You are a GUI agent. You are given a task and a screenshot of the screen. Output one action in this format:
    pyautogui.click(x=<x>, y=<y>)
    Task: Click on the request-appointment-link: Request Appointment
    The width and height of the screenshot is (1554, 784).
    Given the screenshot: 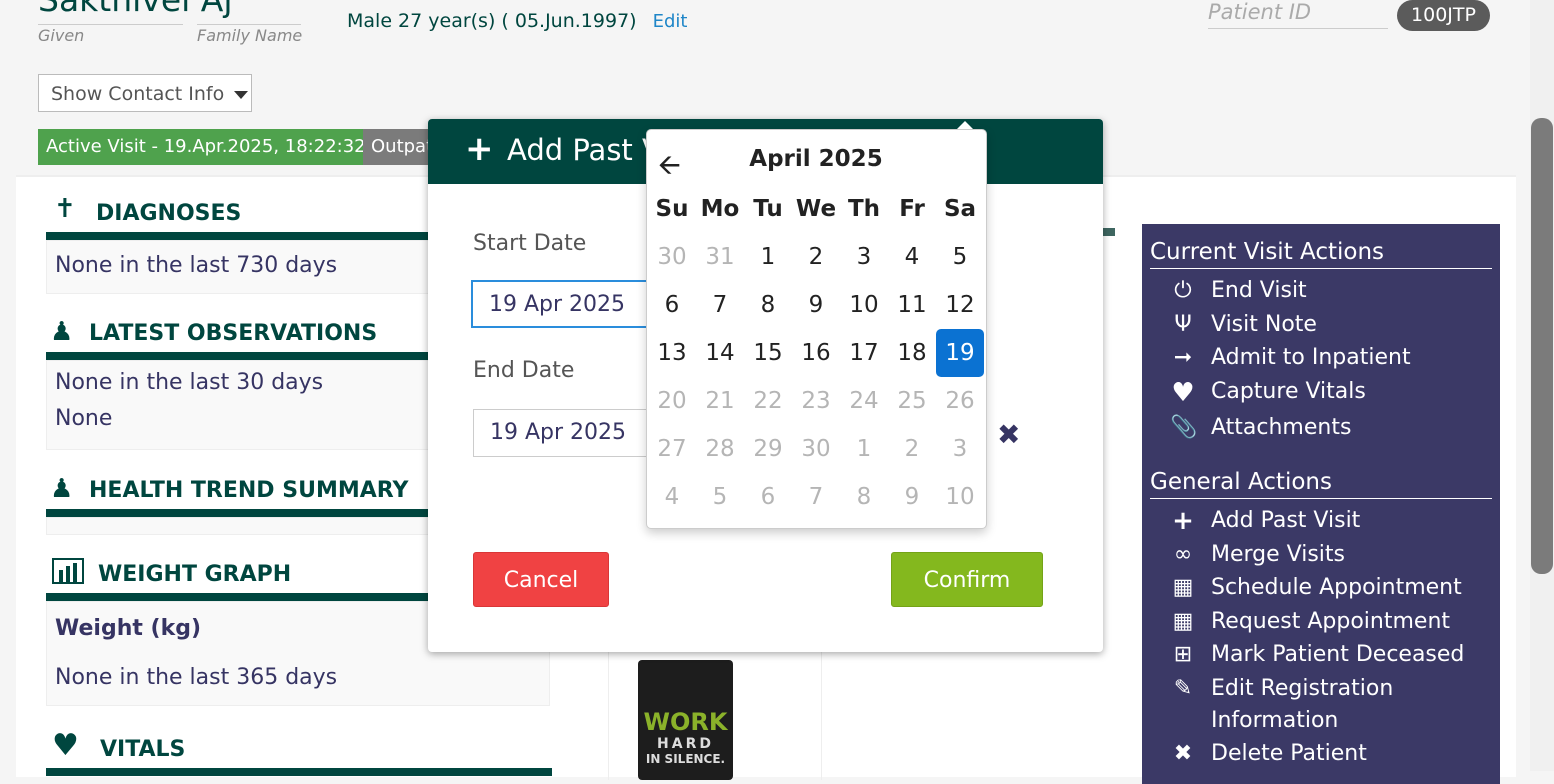 What is the action you would take?
    pyautogui.click(x=1330, y=621)
    